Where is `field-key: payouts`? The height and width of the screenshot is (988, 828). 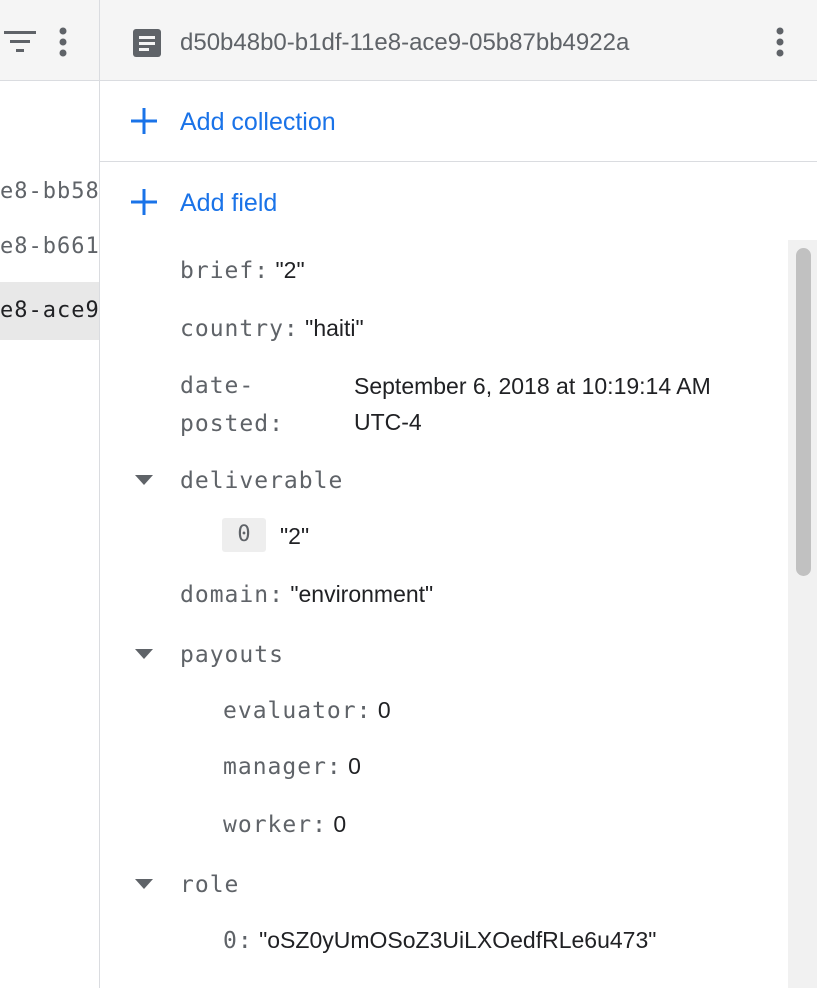 field-key: payouts is located at coordinates (232, 655).